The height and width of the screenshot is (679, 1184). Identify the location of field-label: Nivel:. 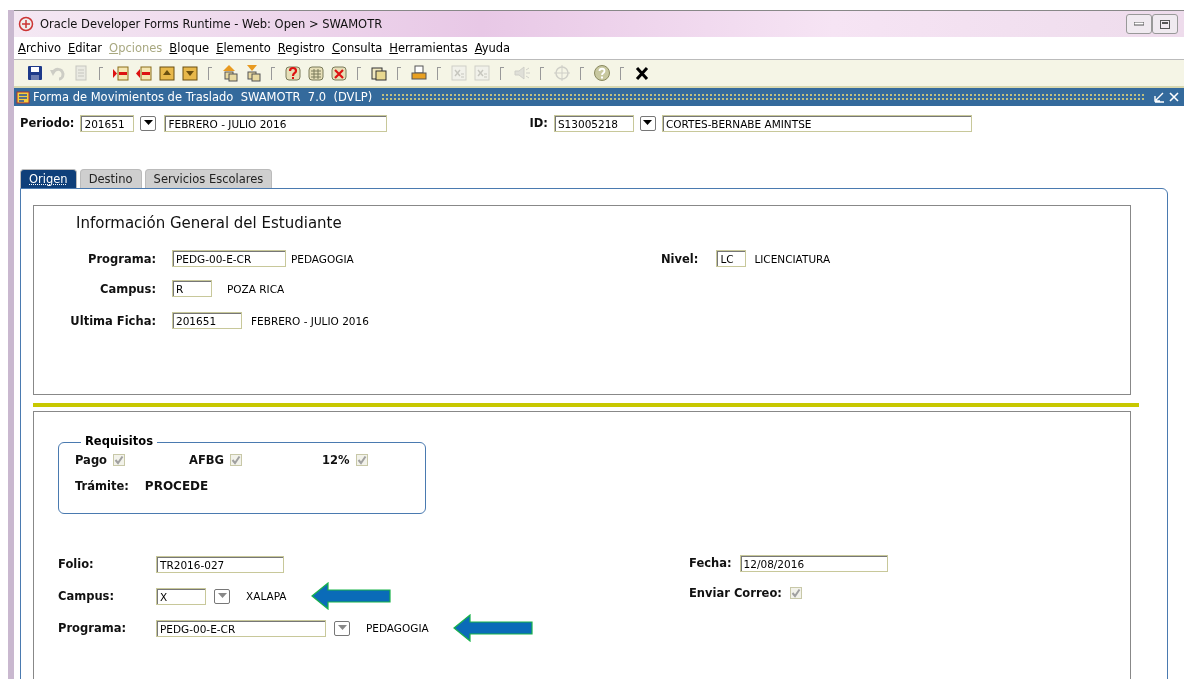
(680, 258).